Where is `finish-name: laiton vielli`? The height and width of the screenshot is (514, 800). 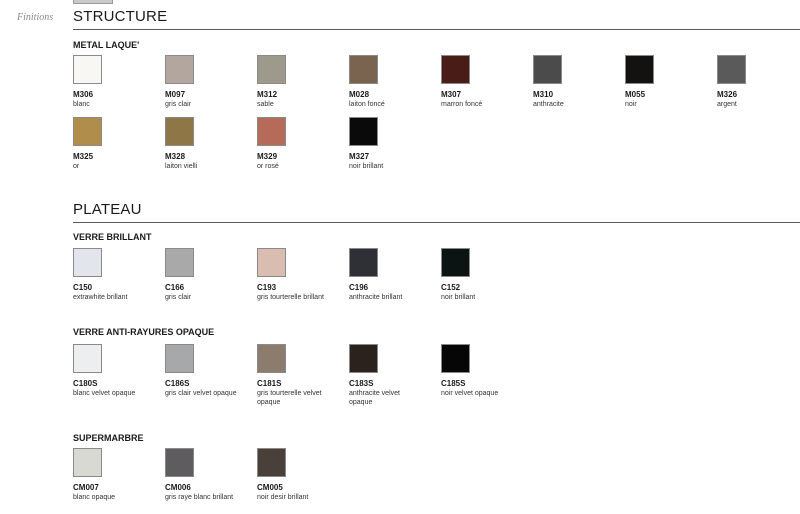 finish-name: laiton vielli is located at coordinates (181, 166).